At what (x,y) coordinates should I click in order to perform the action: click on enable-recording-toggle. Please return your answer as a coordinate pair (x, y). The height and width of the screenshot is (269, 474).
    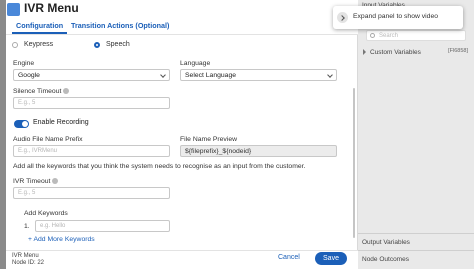
    Looking at the image, I should click on (21, 124).